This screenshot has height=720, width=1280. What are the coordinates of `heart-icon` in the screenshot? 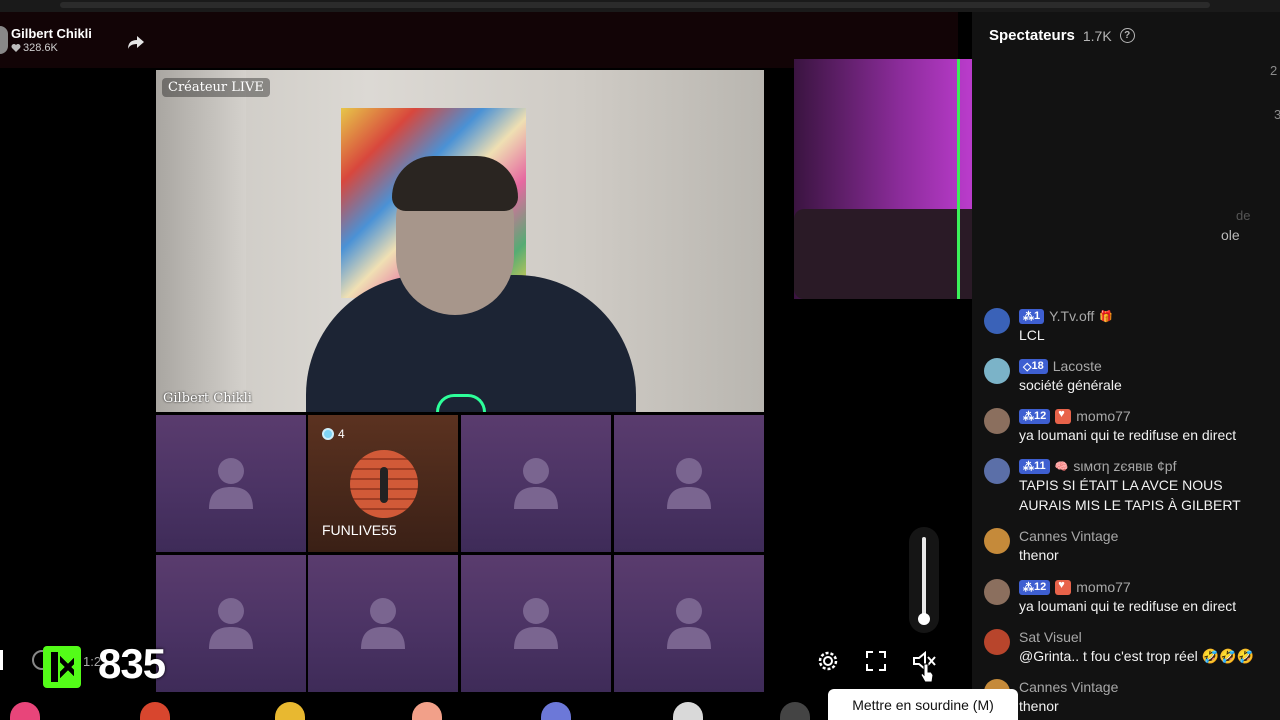 It's located at (16, 48).